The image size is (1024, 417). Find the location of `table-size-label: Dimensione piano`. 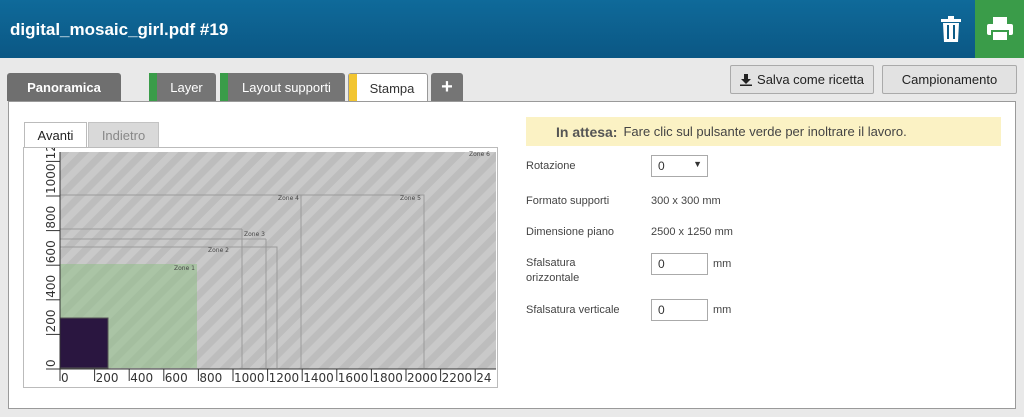

table-size-label: Dimensione piano is located at coordinates (570, 232).